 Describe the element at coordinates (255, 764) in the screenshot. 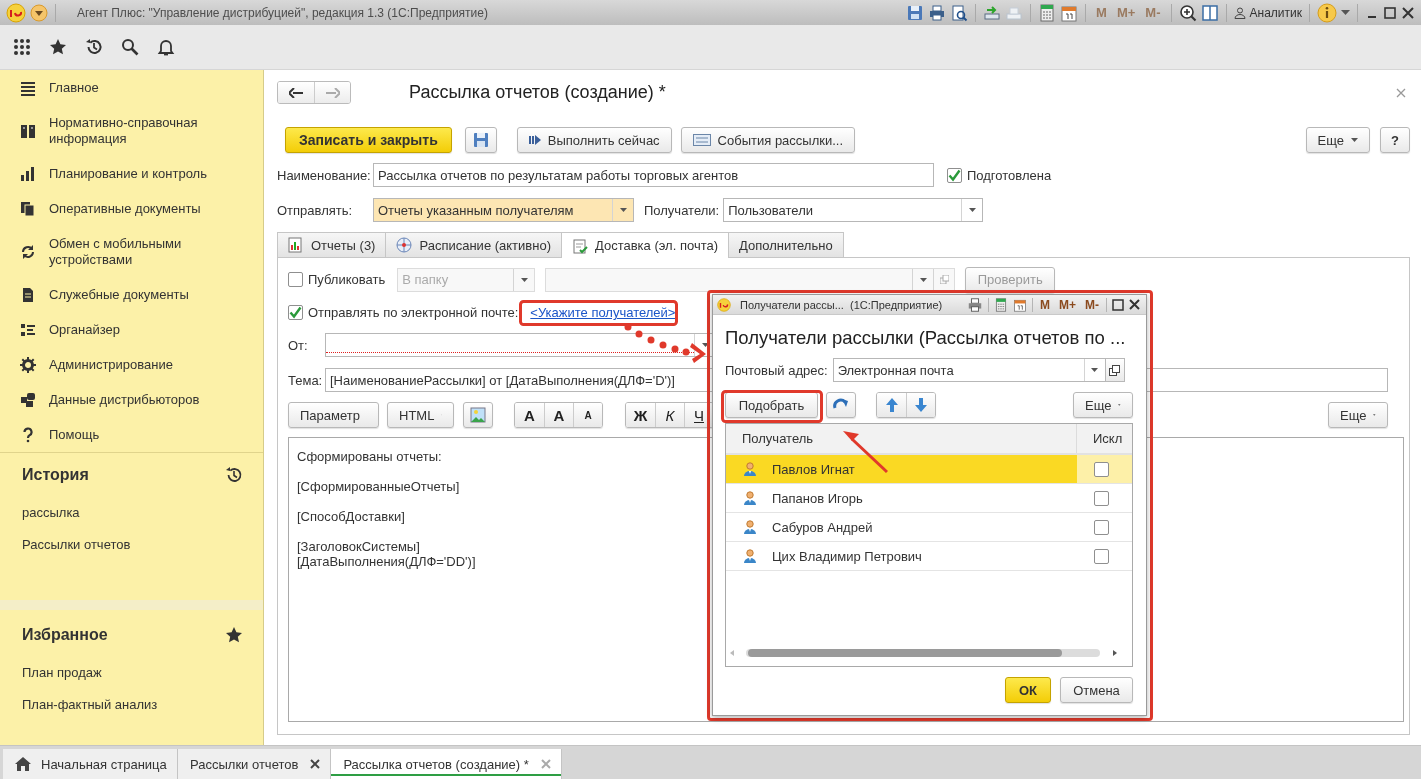

I see `window-tab: Рассылки отчетов` at that location.